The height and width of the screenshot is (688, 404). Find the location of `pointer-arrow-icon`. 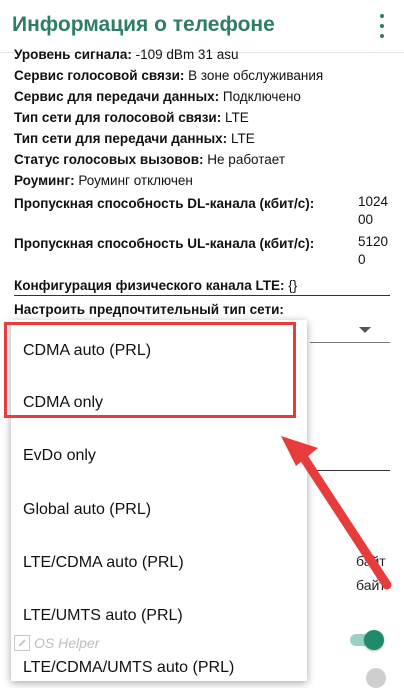

pointer-arrow-icon is located at coordinates (336, 513).